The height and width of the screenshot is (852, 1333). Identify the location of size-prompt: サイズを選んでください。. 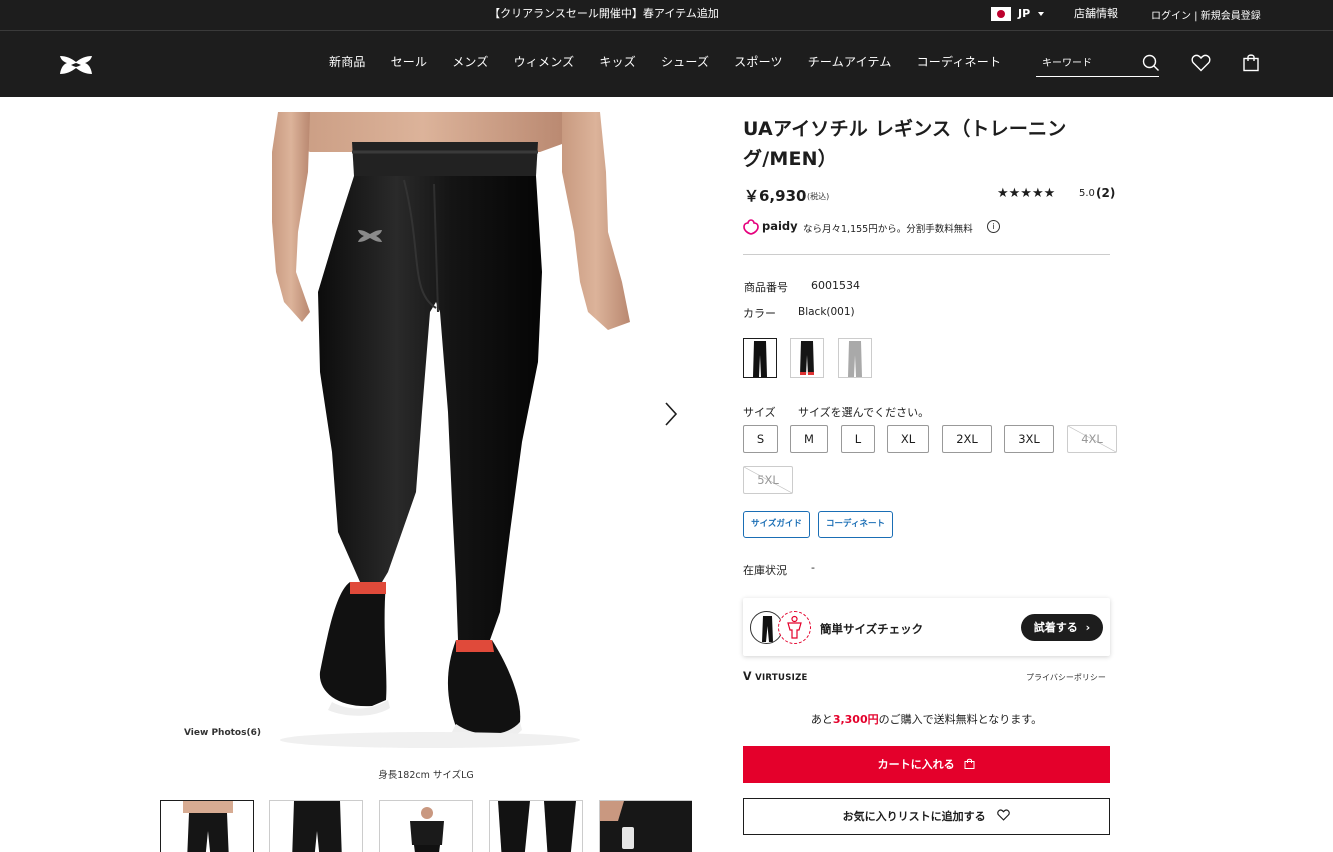
(864, 412).